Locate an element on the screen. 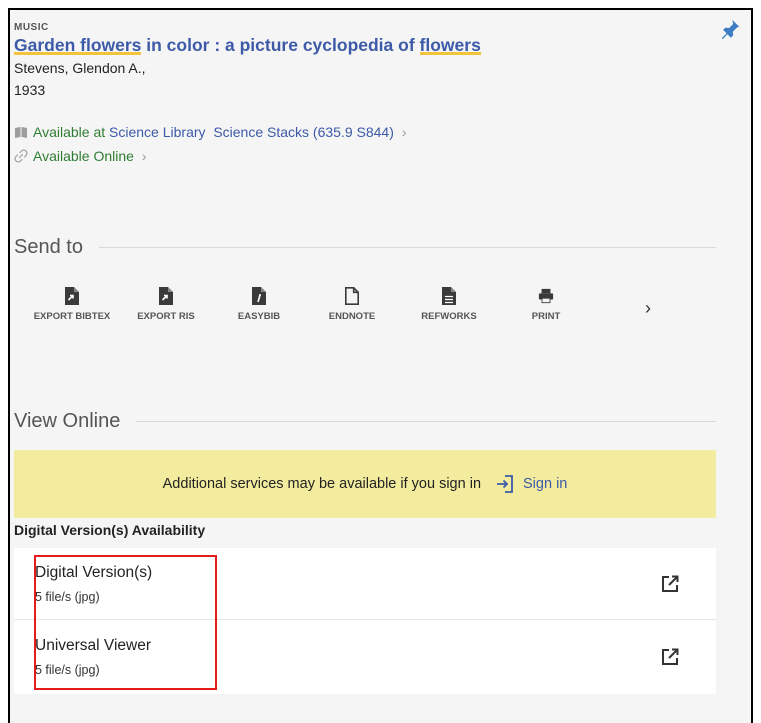 The image size is (761, 723). availability-location: Science Stacks (635.9 S844) is located at coordinates (303, 132).